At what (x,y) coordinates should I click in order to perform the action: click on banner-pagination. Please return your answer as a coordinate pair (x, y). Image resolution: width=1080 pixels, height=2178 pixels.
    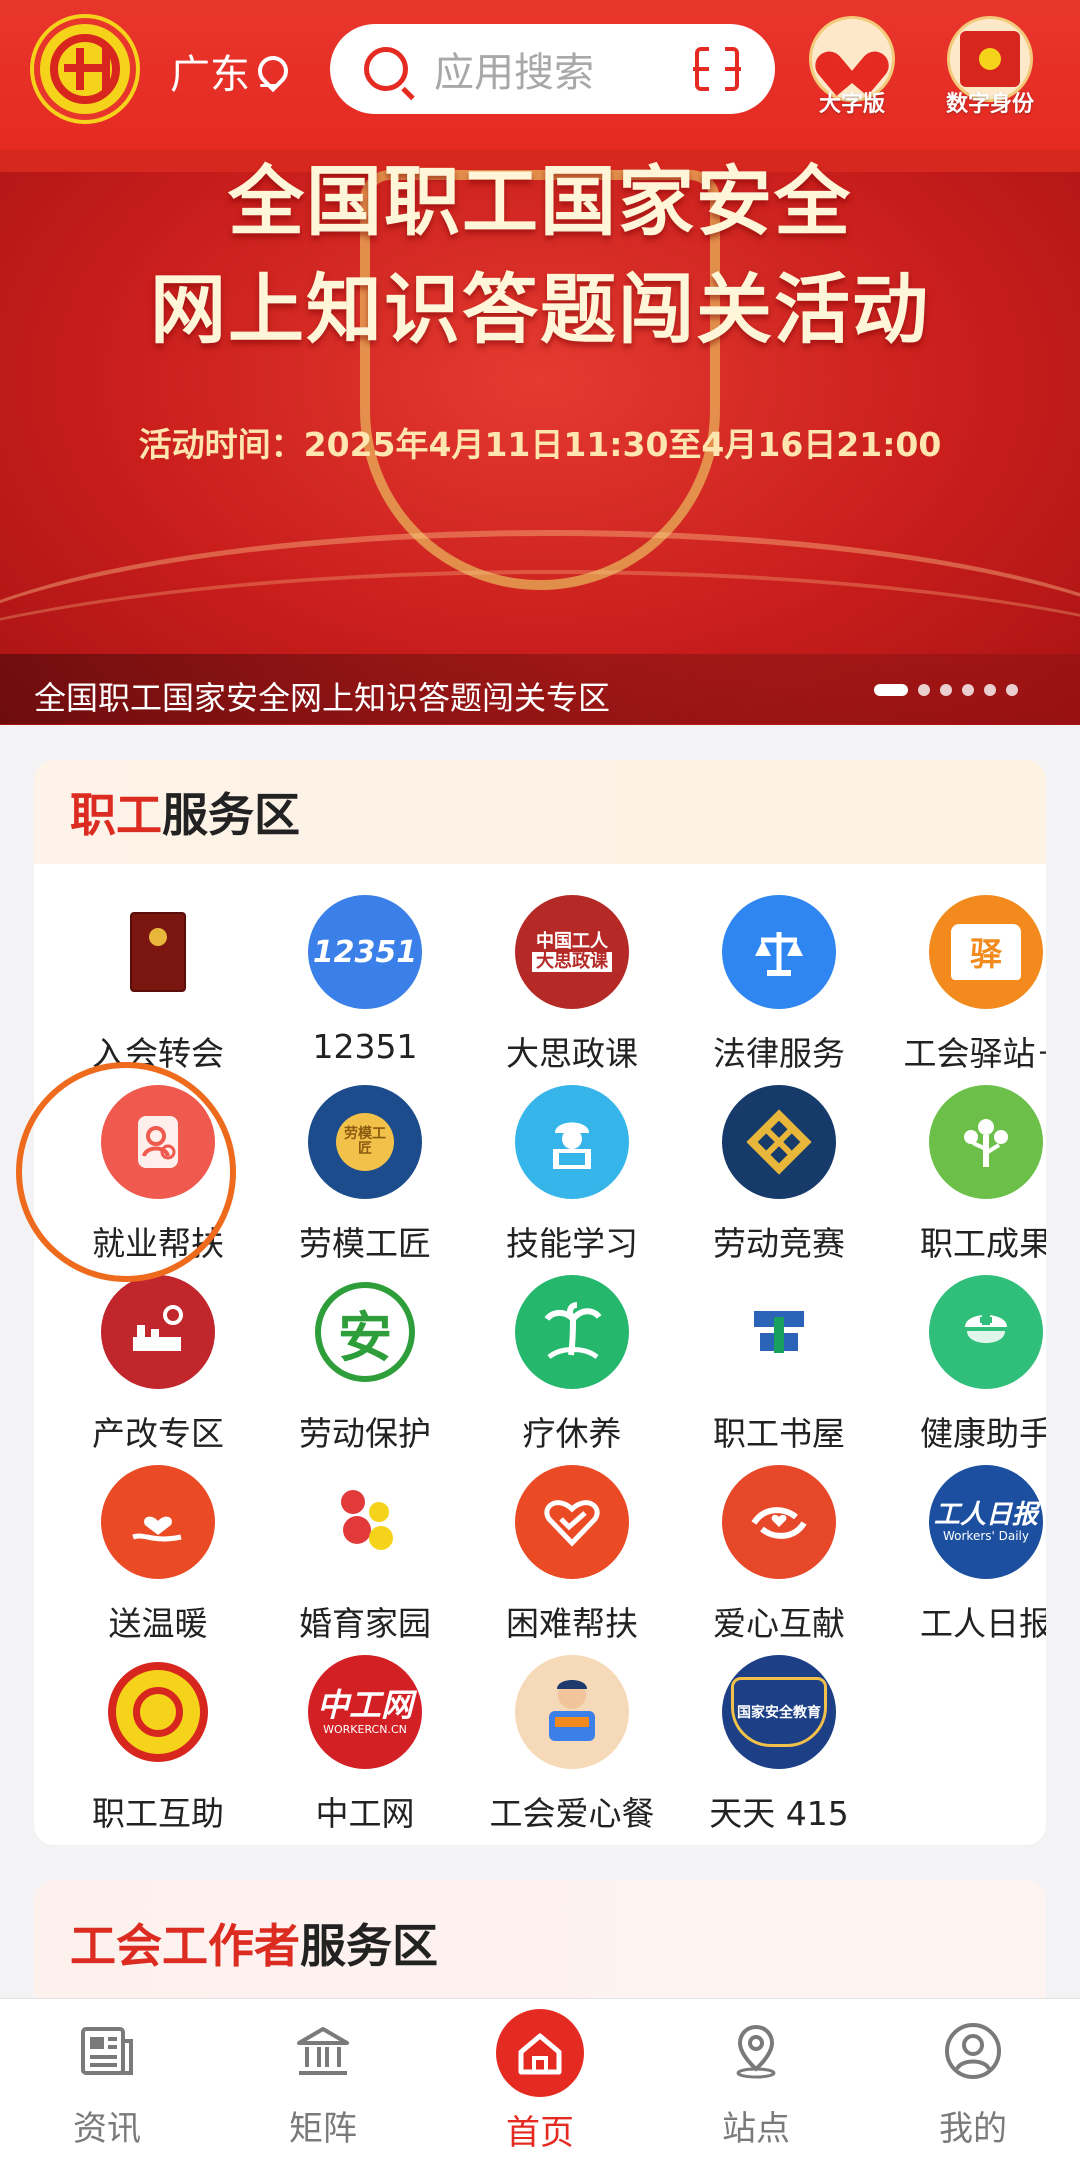
    Looking at the image, I should click on (946, 690).